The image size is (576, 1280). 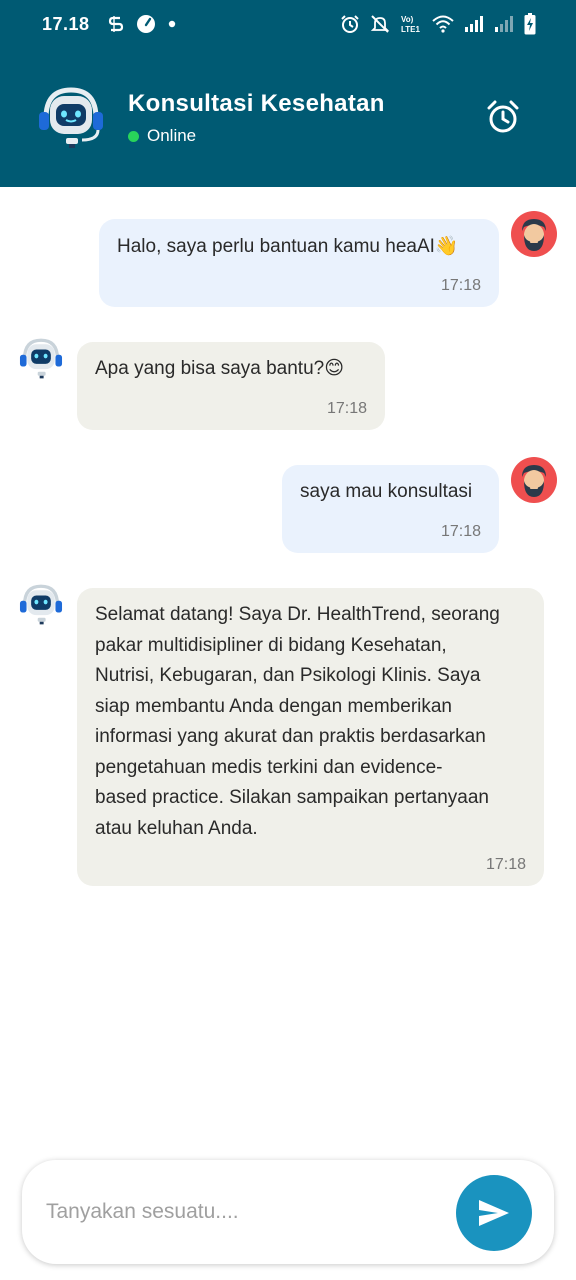 I want to click on send-button, so click(x=494, y=1213).